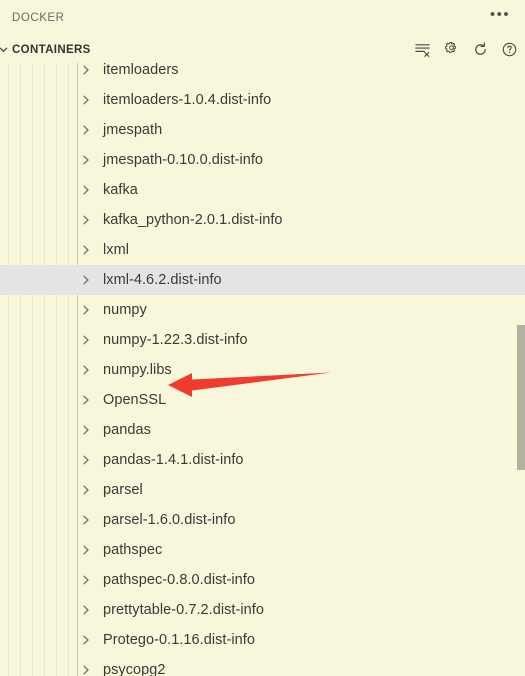 The height and width of the screenshot is (676, 525). Describe the element at coordinates (187, 100) in the screenshot. I see `tree-row-label: itemloaders-1.0.4.dist-info` at that location.